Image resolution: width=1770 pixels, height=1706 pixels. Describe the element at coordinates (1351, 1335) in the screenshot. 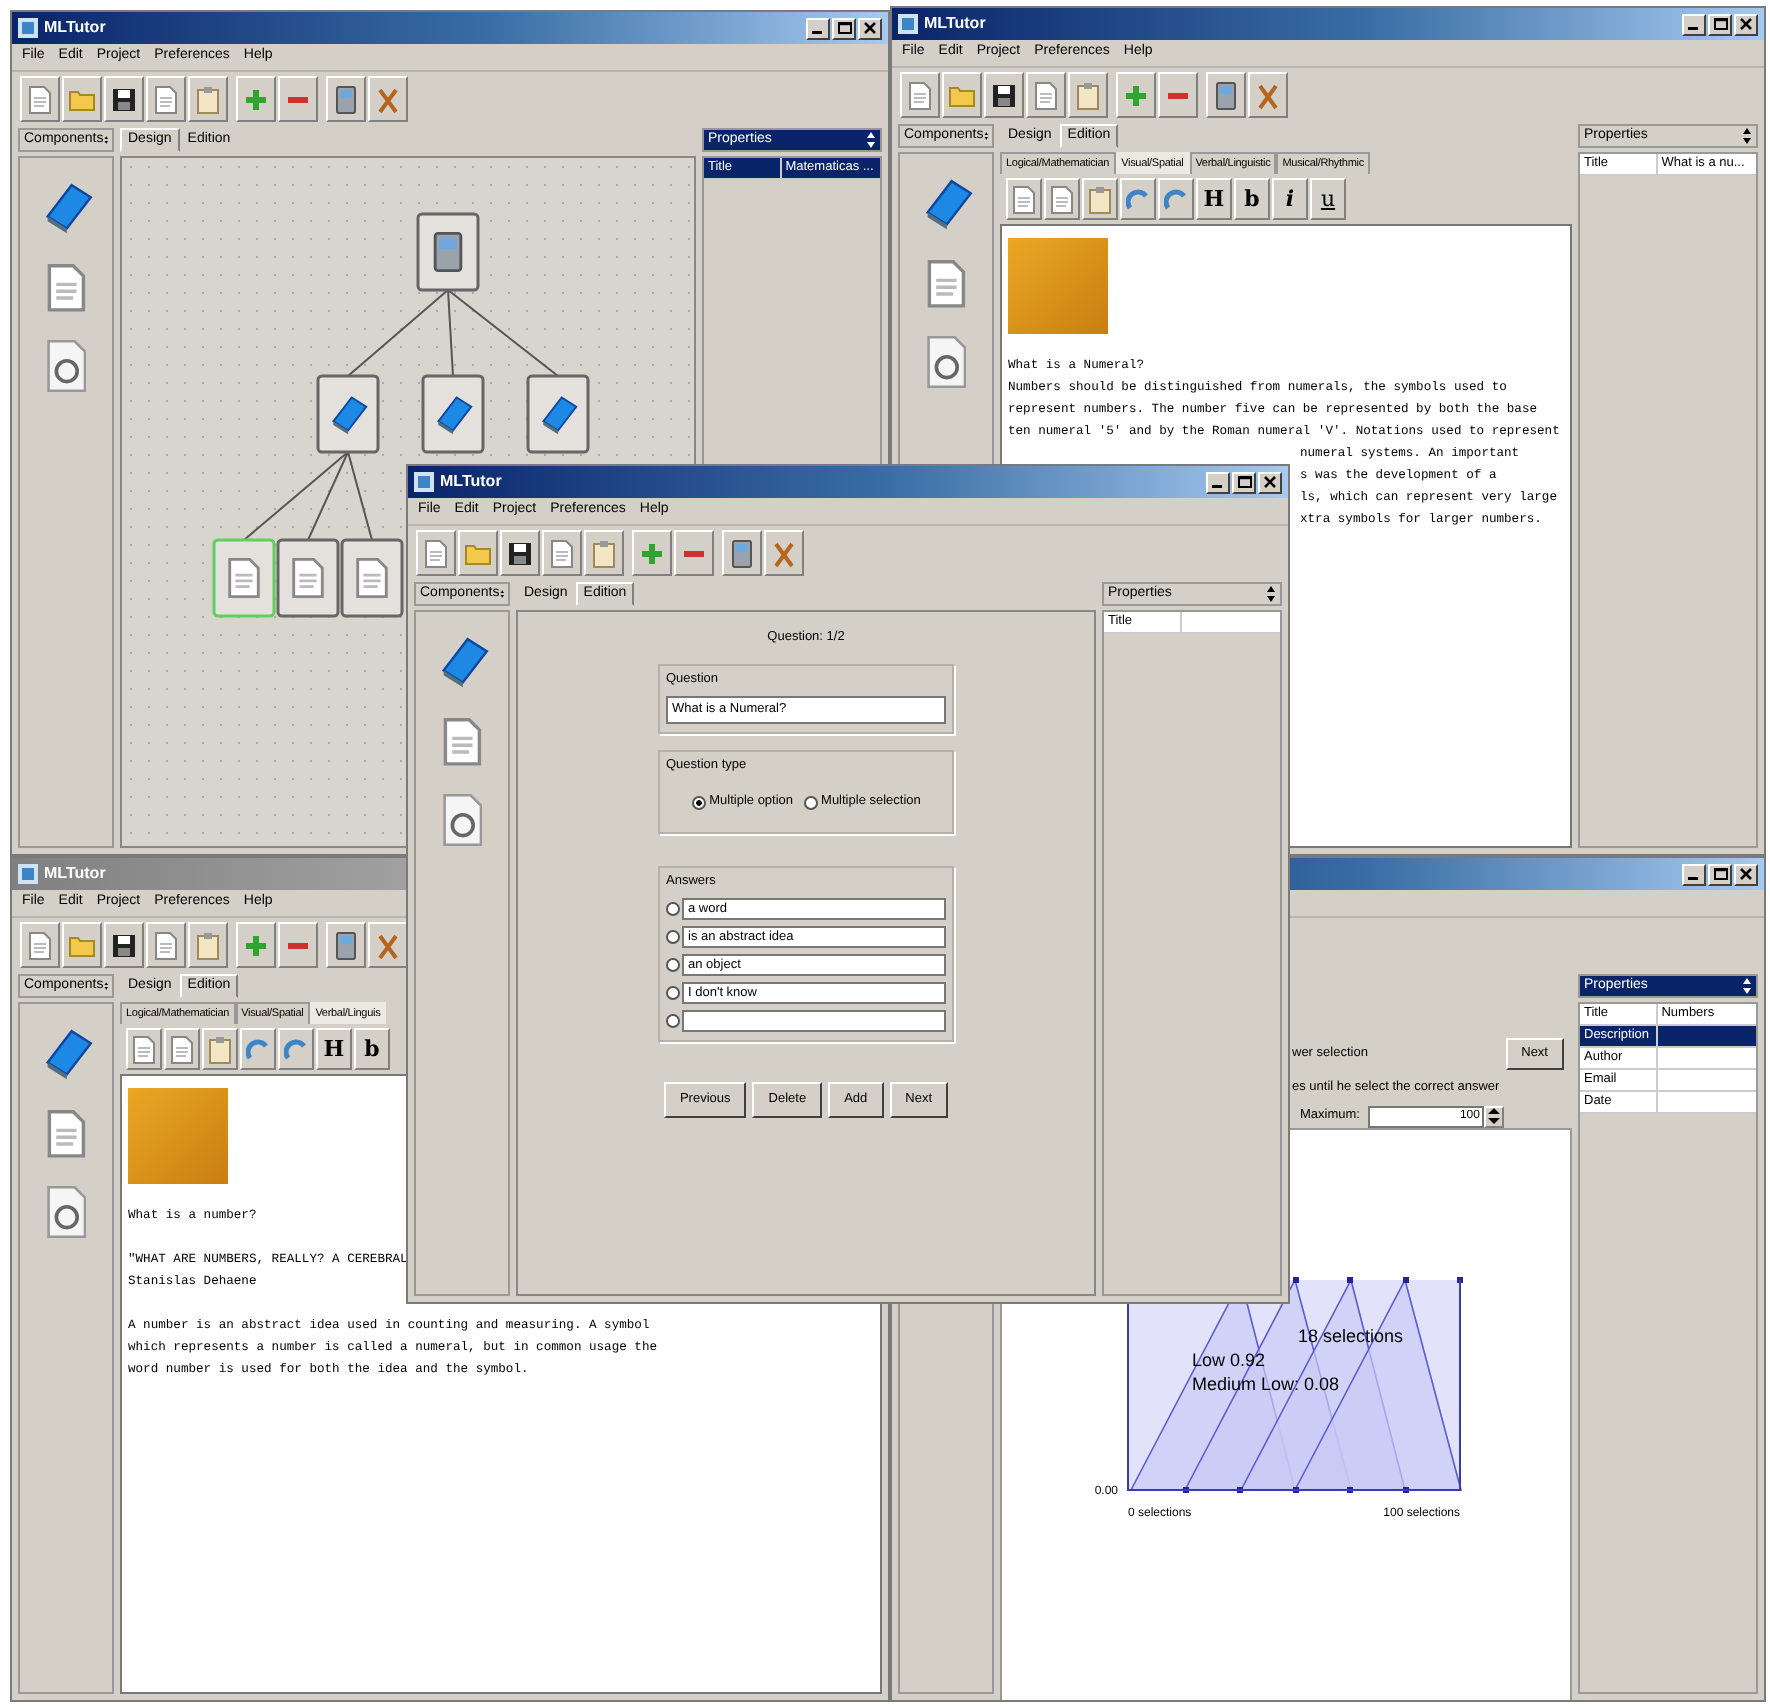

I see `chart-annotation: 18 selections` at that location.